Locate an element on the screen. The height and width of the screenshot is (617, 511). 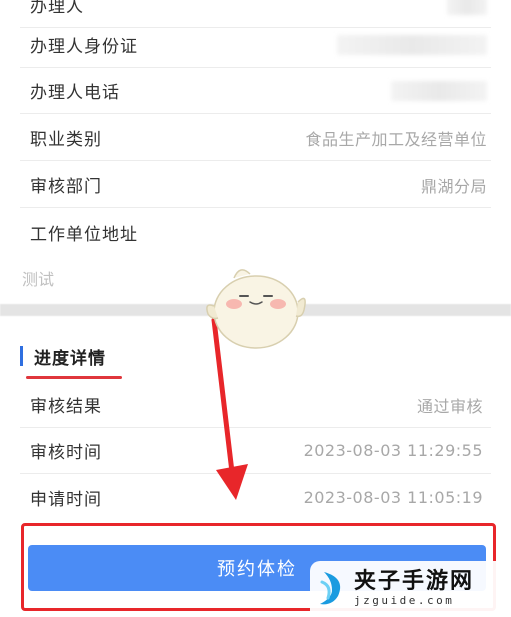
mascot-sticker is located at coordinates (256, 309).